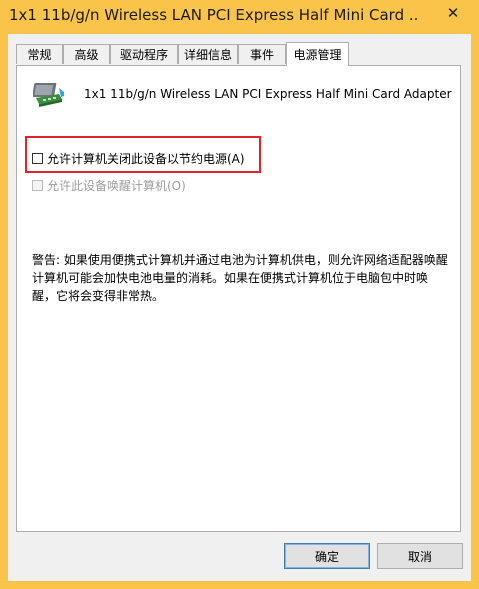 This screenshot has width=479, height=589. Describe the element at coordinates (262, 54) in the screenshot. I see `tab-events: 事件` at that location.